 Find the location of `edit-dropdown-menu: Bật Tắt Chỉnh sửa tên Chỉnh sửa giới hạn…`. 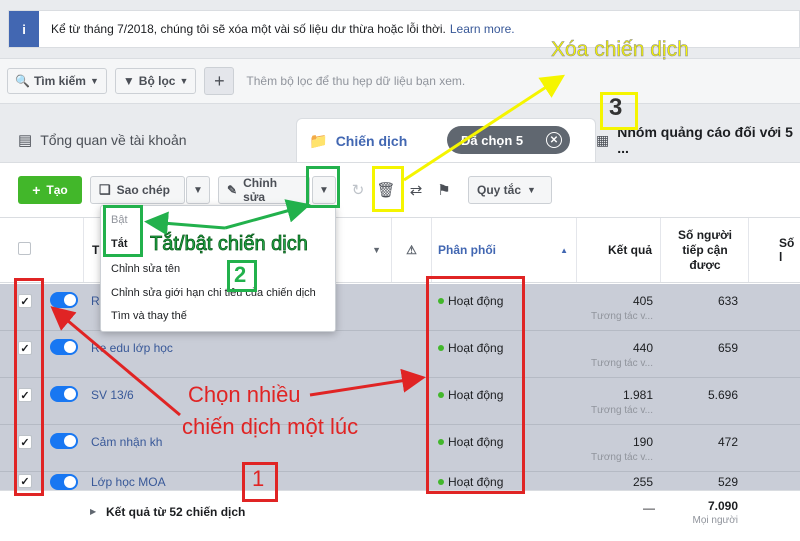

edit-dropdown-menu: Bật Tắt Chỉnh sửa tên Chỉnh sửa giới hạn… is located at coordinates (218, 268).